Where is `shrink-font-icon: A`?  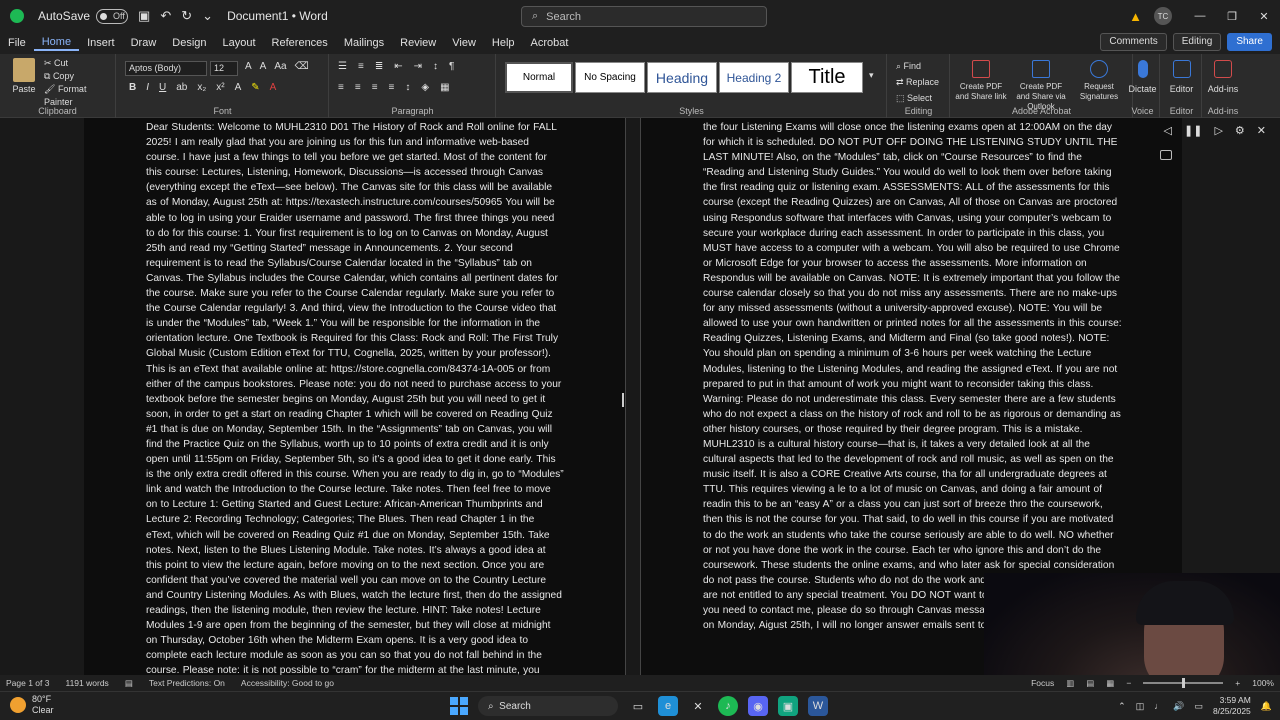
shrink-font-icon: A is located at coordinates (263, 66).